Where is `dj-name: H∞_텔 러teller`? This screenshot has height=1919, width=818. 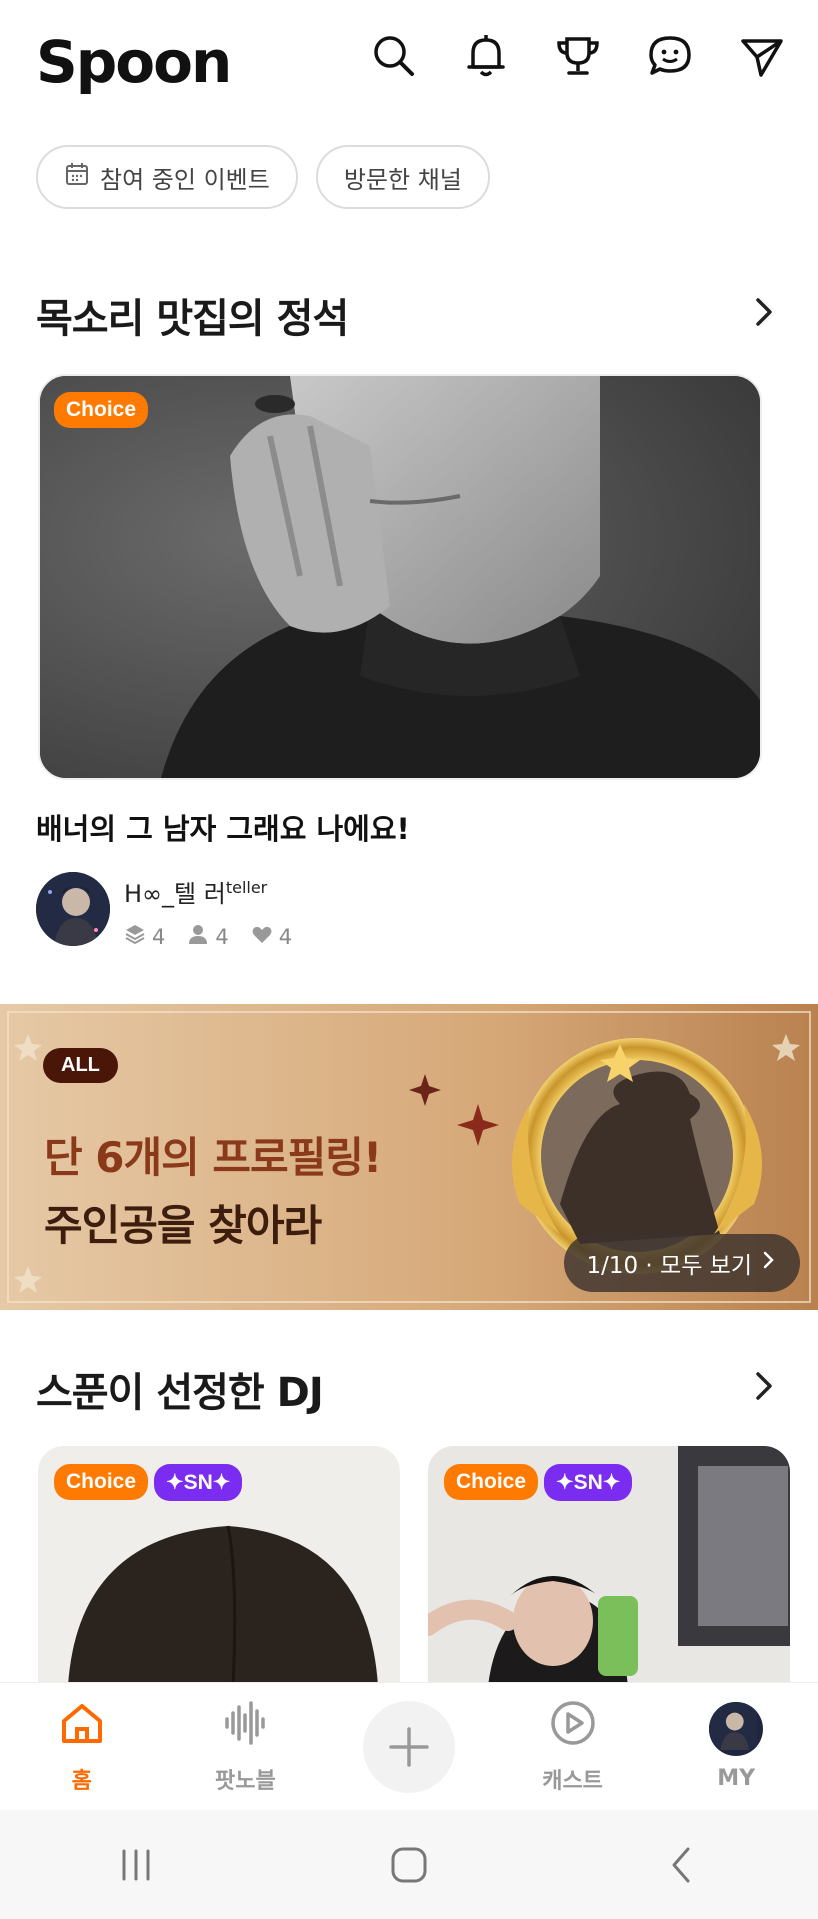 dj-name: H∞_텔 러teller is located at coordinates (208, 891).